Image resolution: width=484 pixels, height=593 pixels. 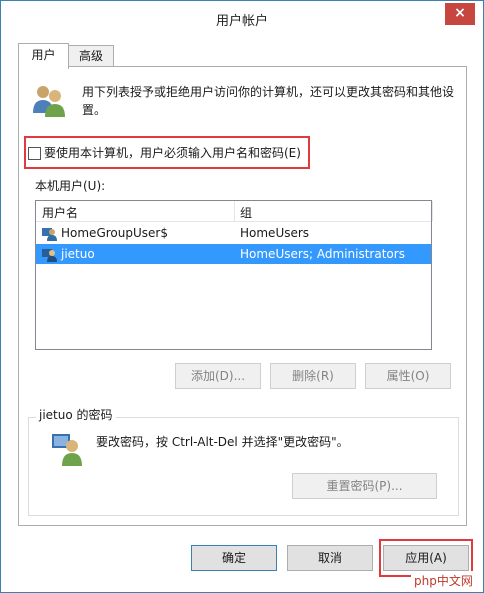 What do you see at coordinates (222, 442) in the screenshot?
I see `password-instruction: 要改密码，按 Ctrl-Alt-Del 并选择"更改密码"。` at bounding box center [222, 442].